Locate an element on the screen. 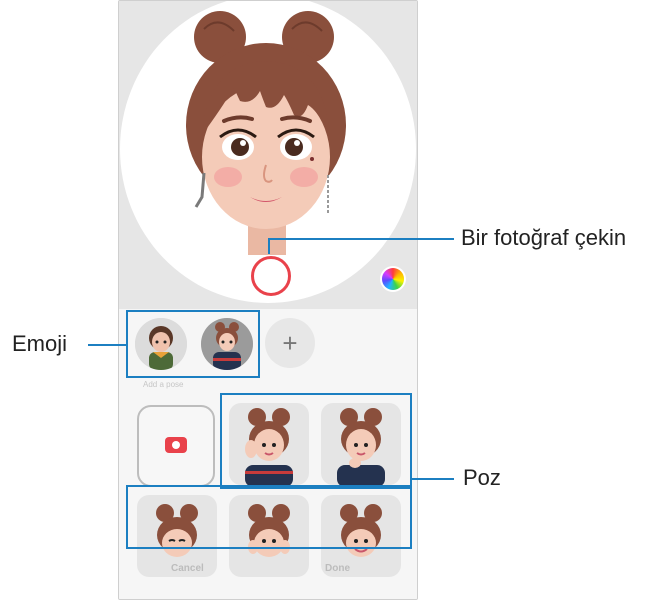  camera-icon is located at coordinates (176, 445).